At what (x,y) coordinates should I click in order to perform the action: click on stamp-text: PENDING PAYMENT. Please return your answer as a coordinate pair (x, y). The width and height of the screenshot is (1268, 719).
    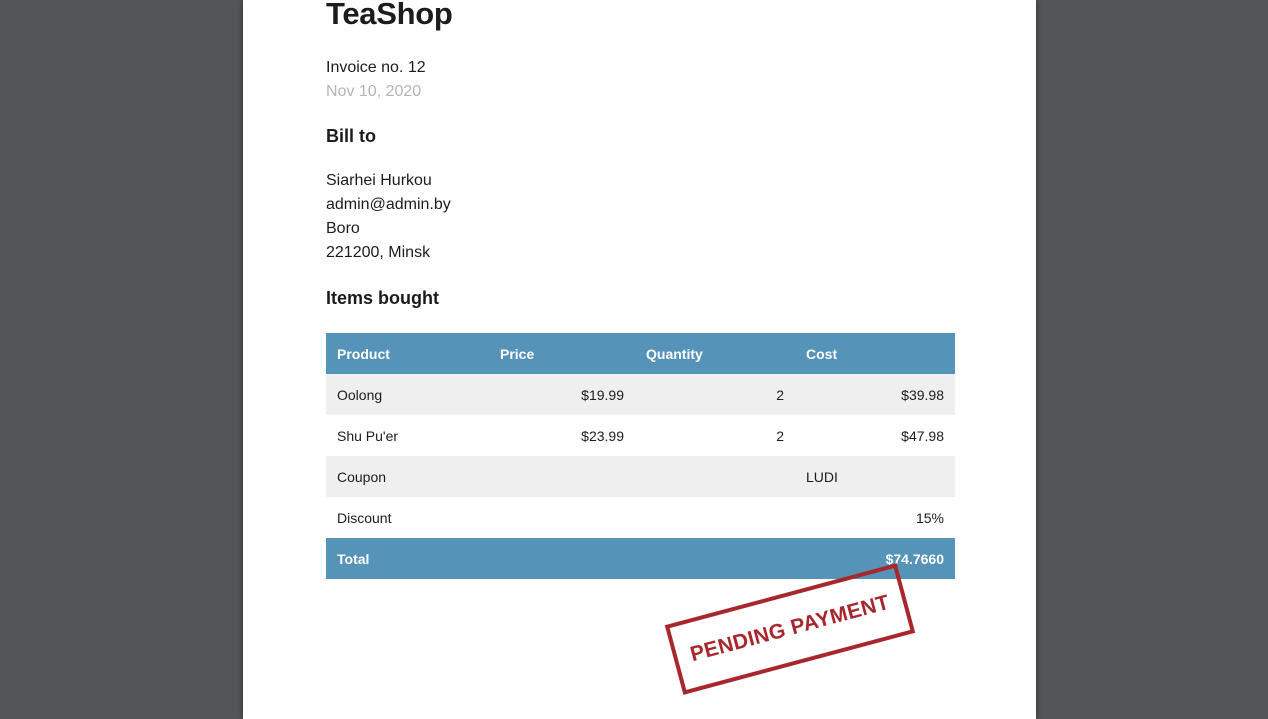
    Looking at the image, I should click on (789, 628).